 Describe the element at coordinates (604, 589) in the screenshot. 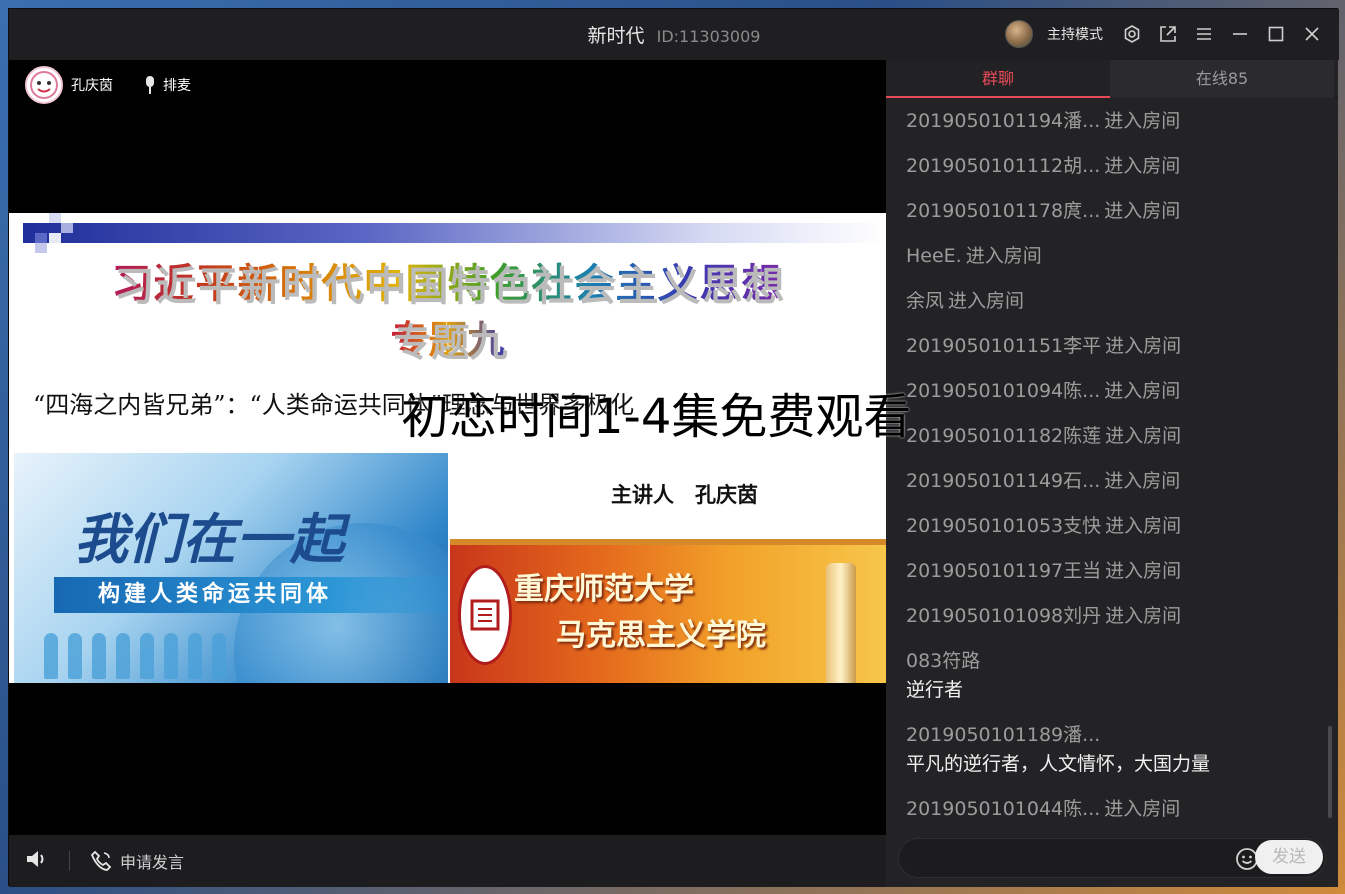

I see `school-name-line1: 重庆师范大学` at that location.